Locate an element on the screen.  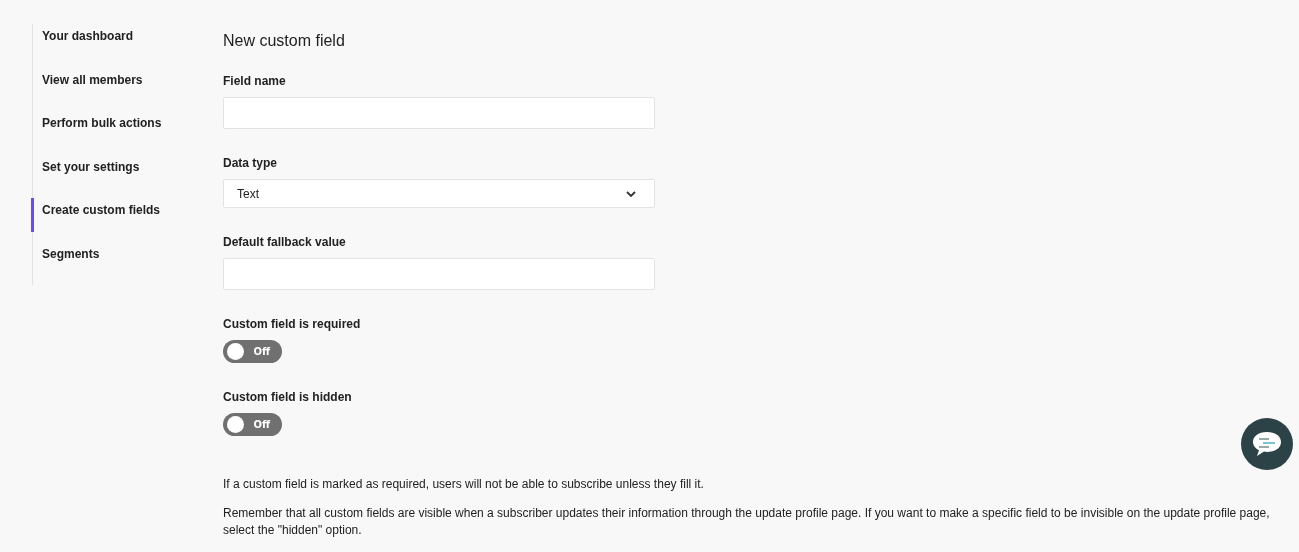
field-label: Data type is located at coordinates (251, 163).